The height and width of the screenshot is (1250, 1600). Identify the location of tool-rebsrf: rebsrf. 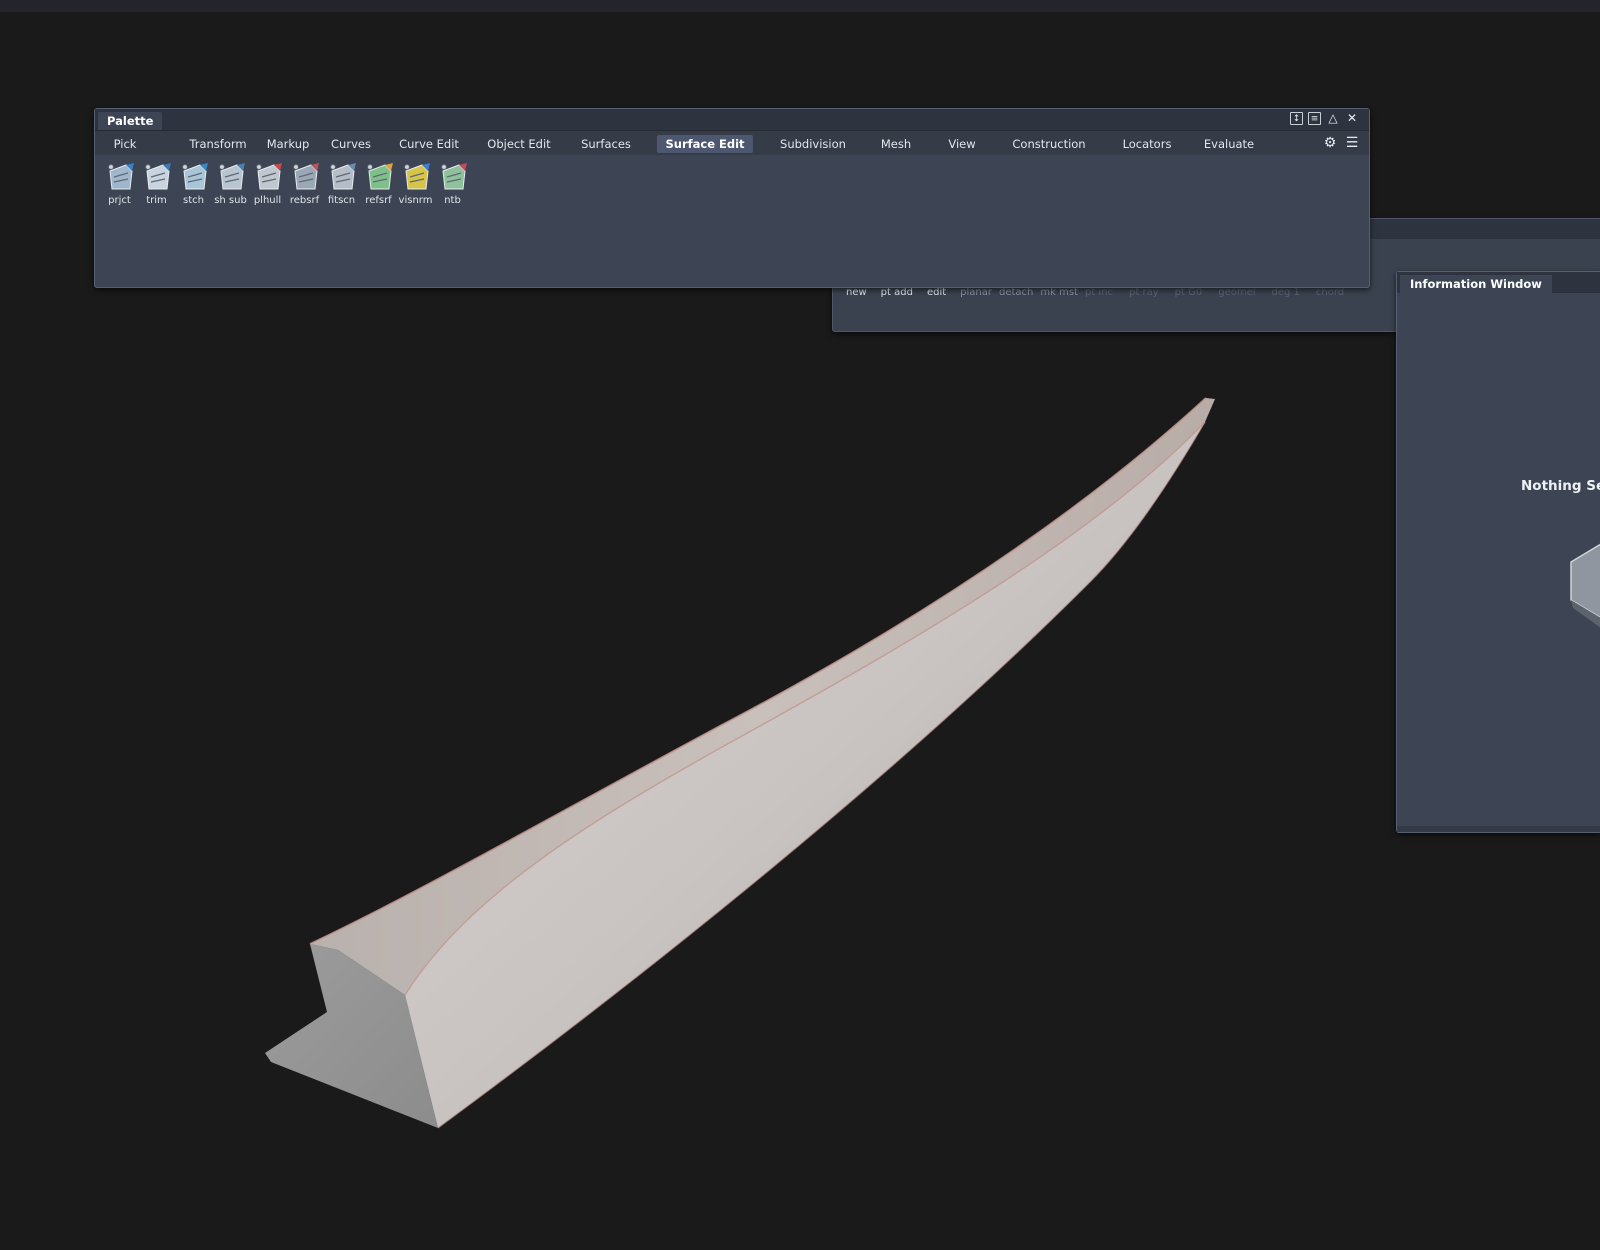
(304, 183).